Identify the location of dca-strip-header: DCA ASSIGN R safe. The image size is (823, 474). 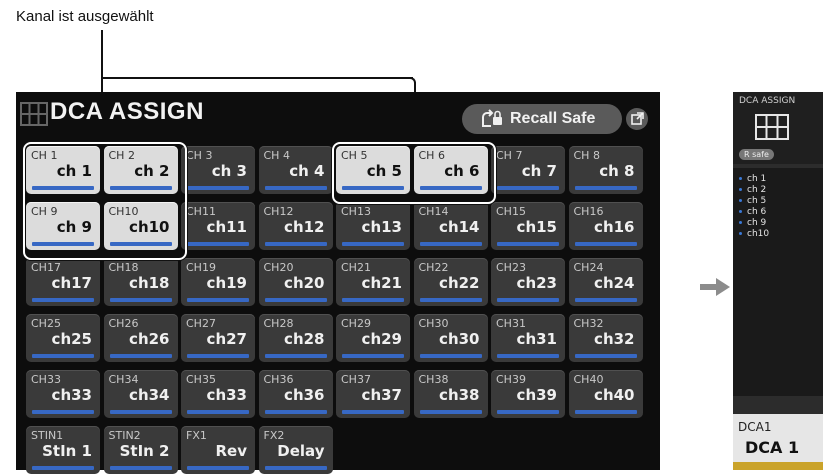
(778, 128).